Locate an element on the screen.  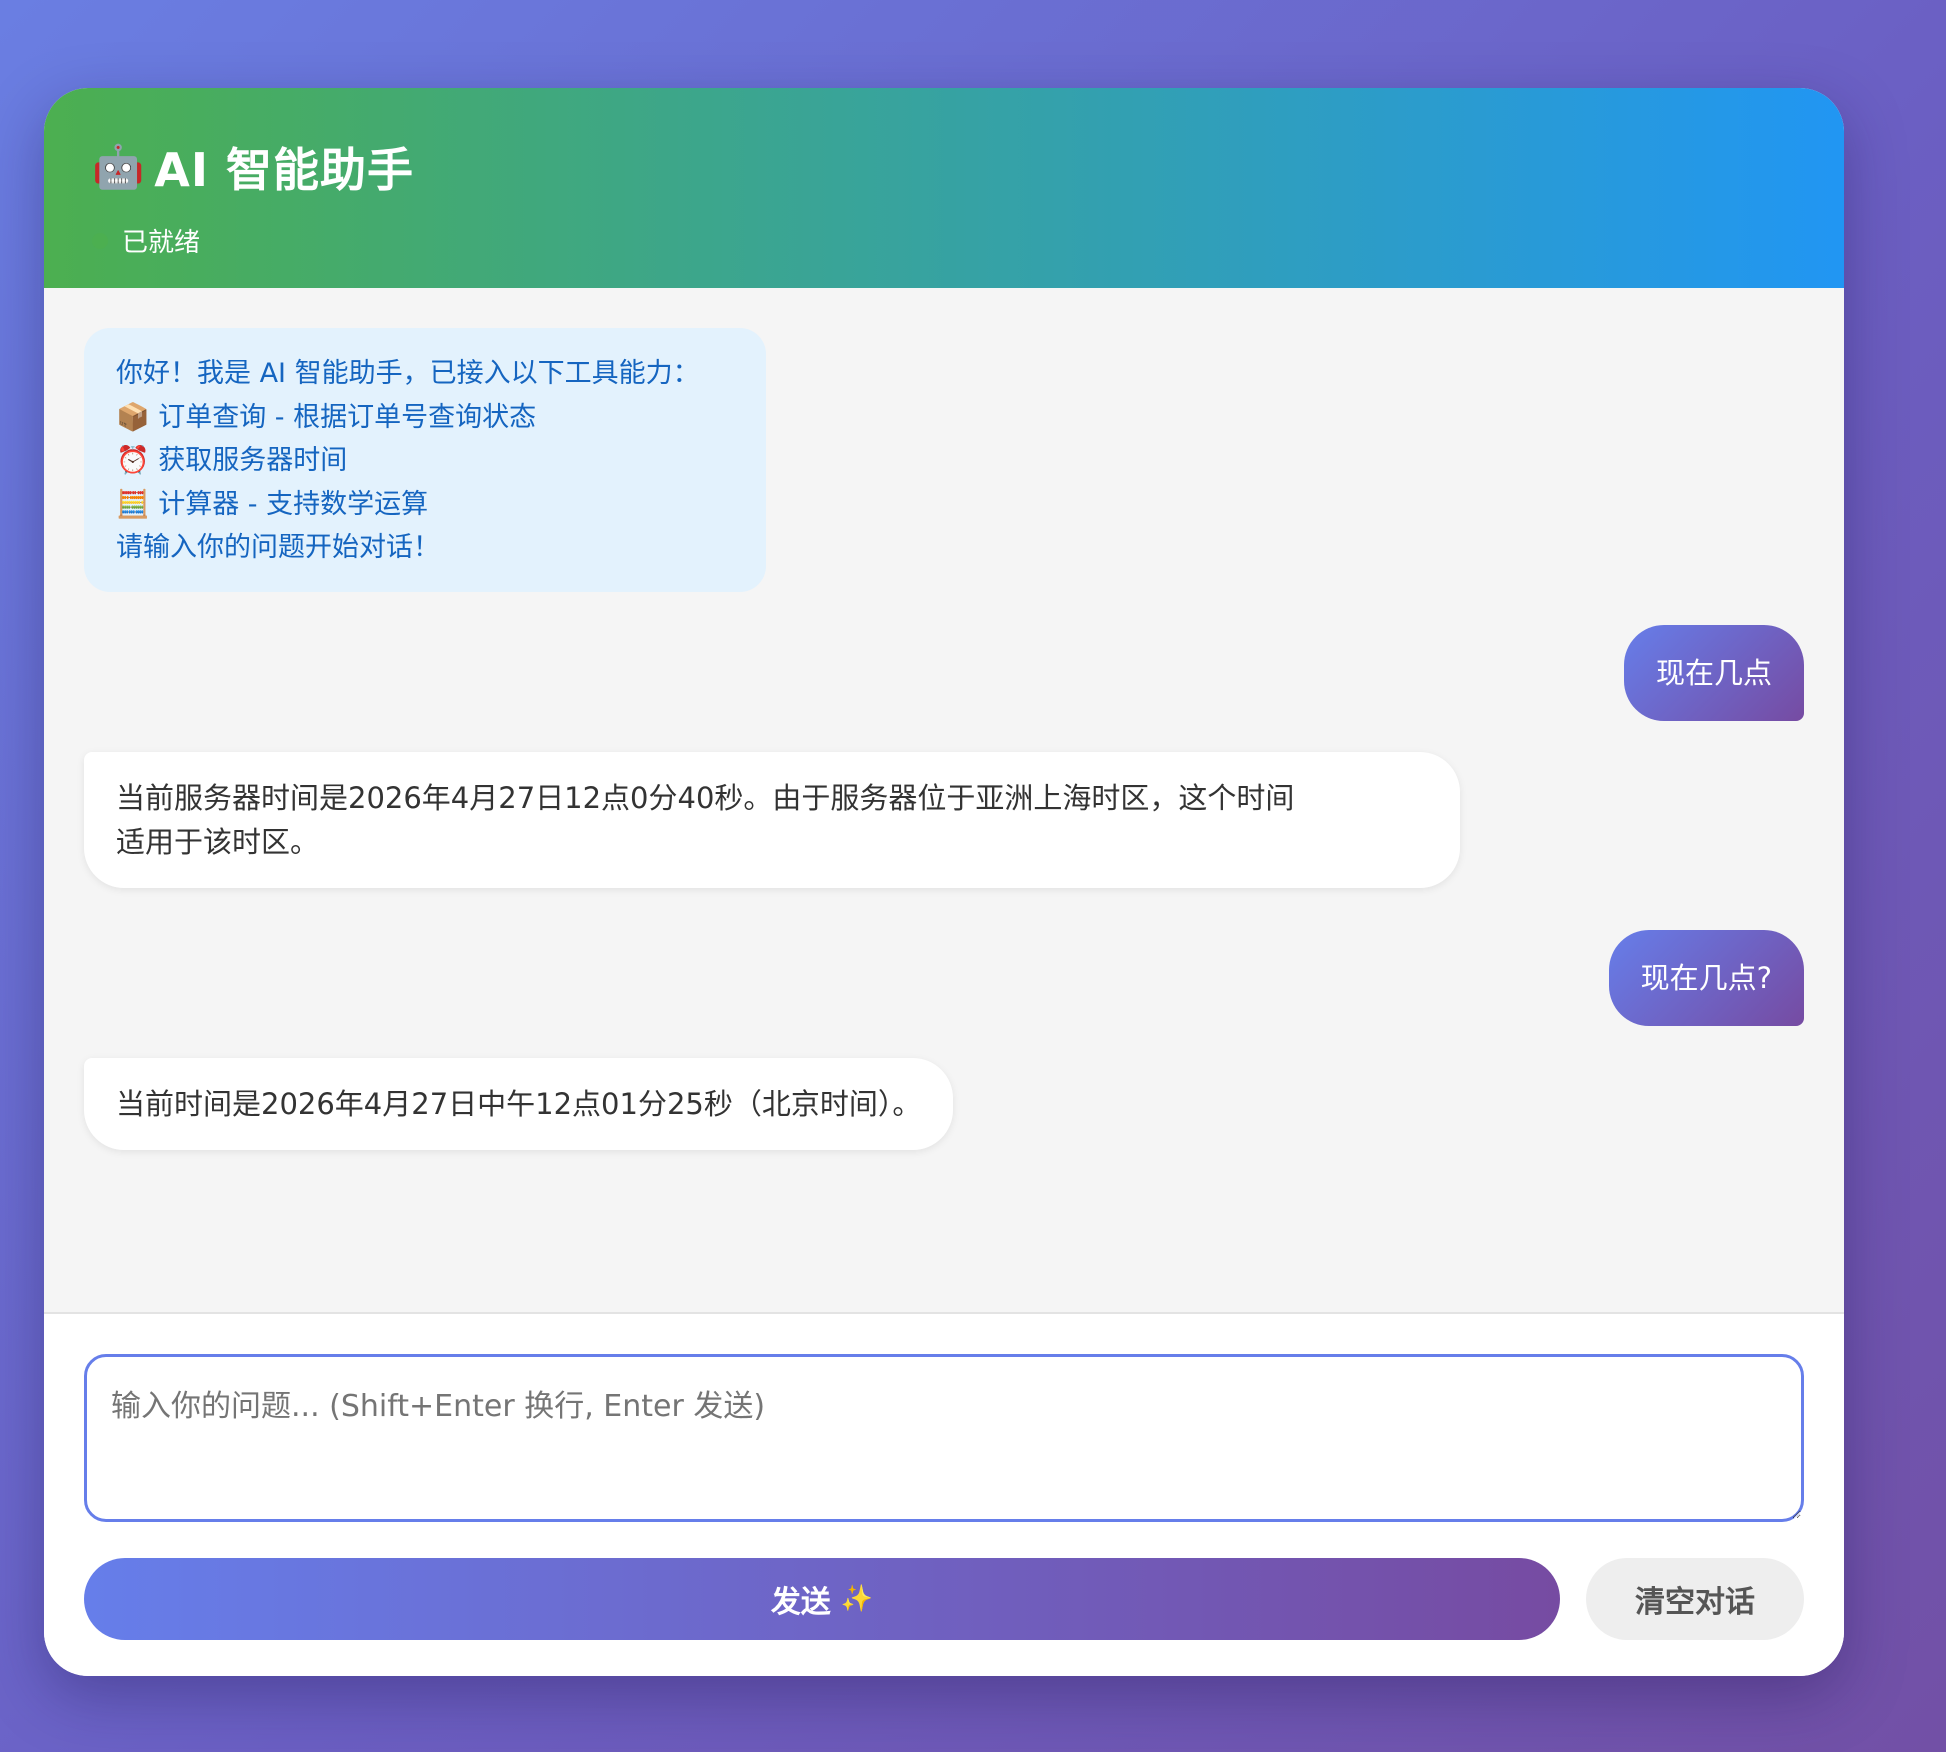
welcome-line: ⏰ 获取服务器时间 is located at coordinates (232, 460).